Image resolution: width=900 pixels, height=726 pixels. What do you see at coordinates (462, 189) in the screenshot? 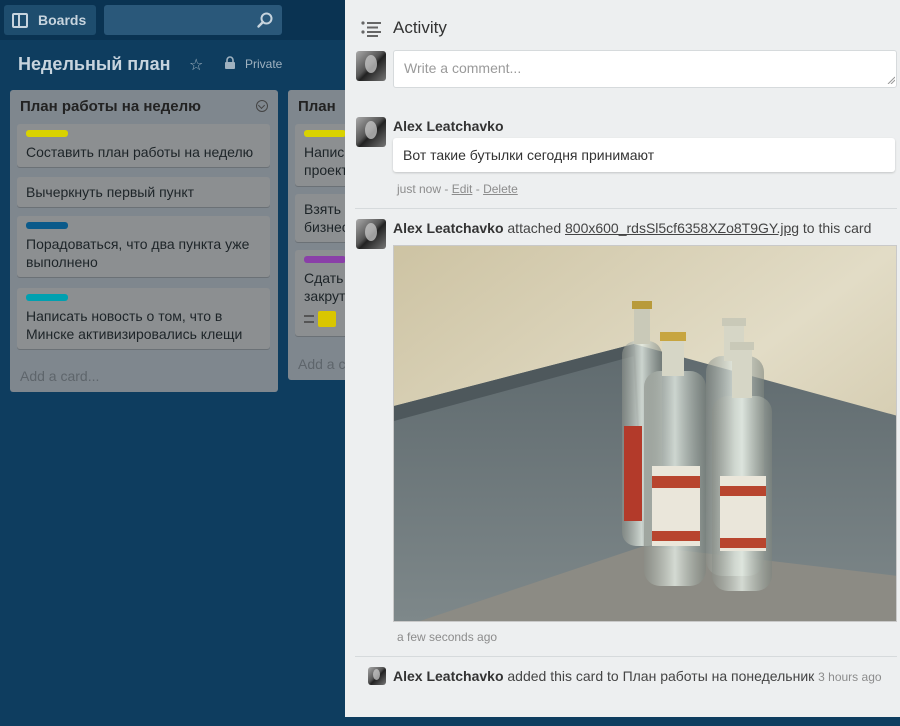
I see `edit-link: Edit` at bounding box center [462, 189].